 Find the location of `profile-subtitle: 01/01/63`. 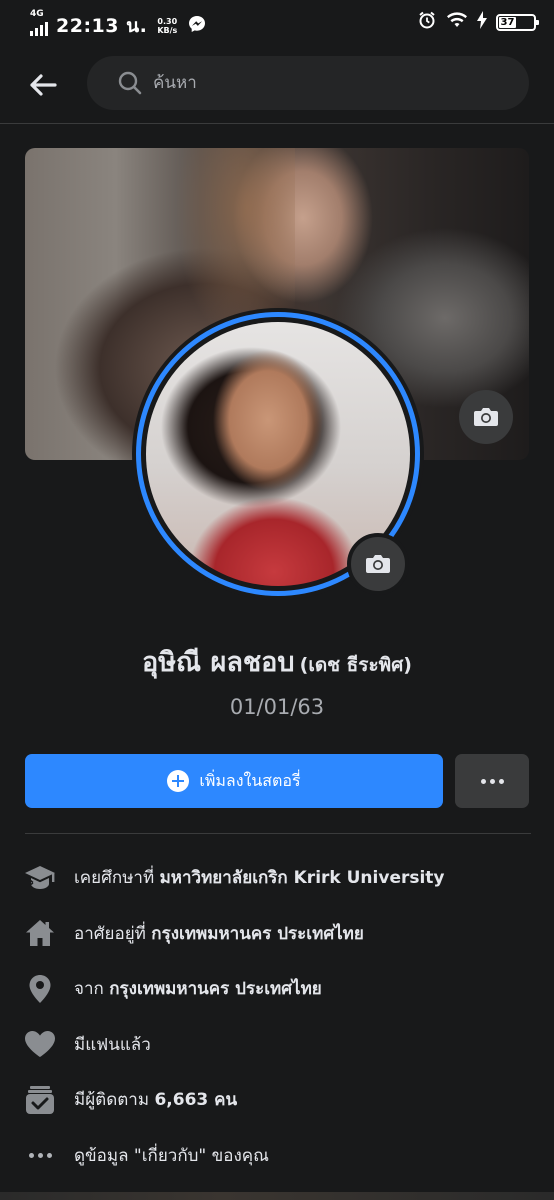

profile-subtitle: 01/01/63 is located at coordinates (277, 707).